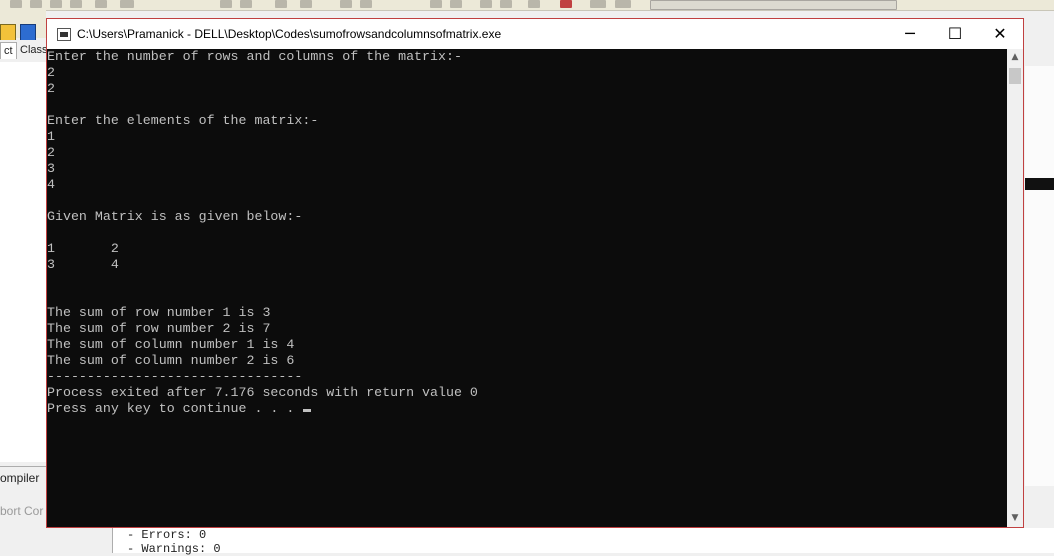 Image resolution: width=1054 pixels, height=556 pixels. I want to click on log-warnings: - Warnings: 0, so click(174, 549).